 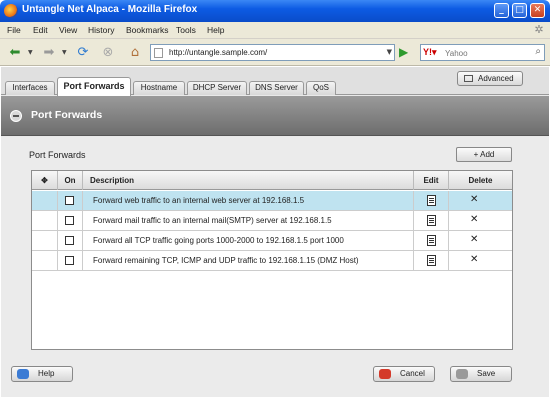 What do you see at coordinates (484, 154) in the screenshot?
I see `add-button: + Add` at bounding box center [484, 154].